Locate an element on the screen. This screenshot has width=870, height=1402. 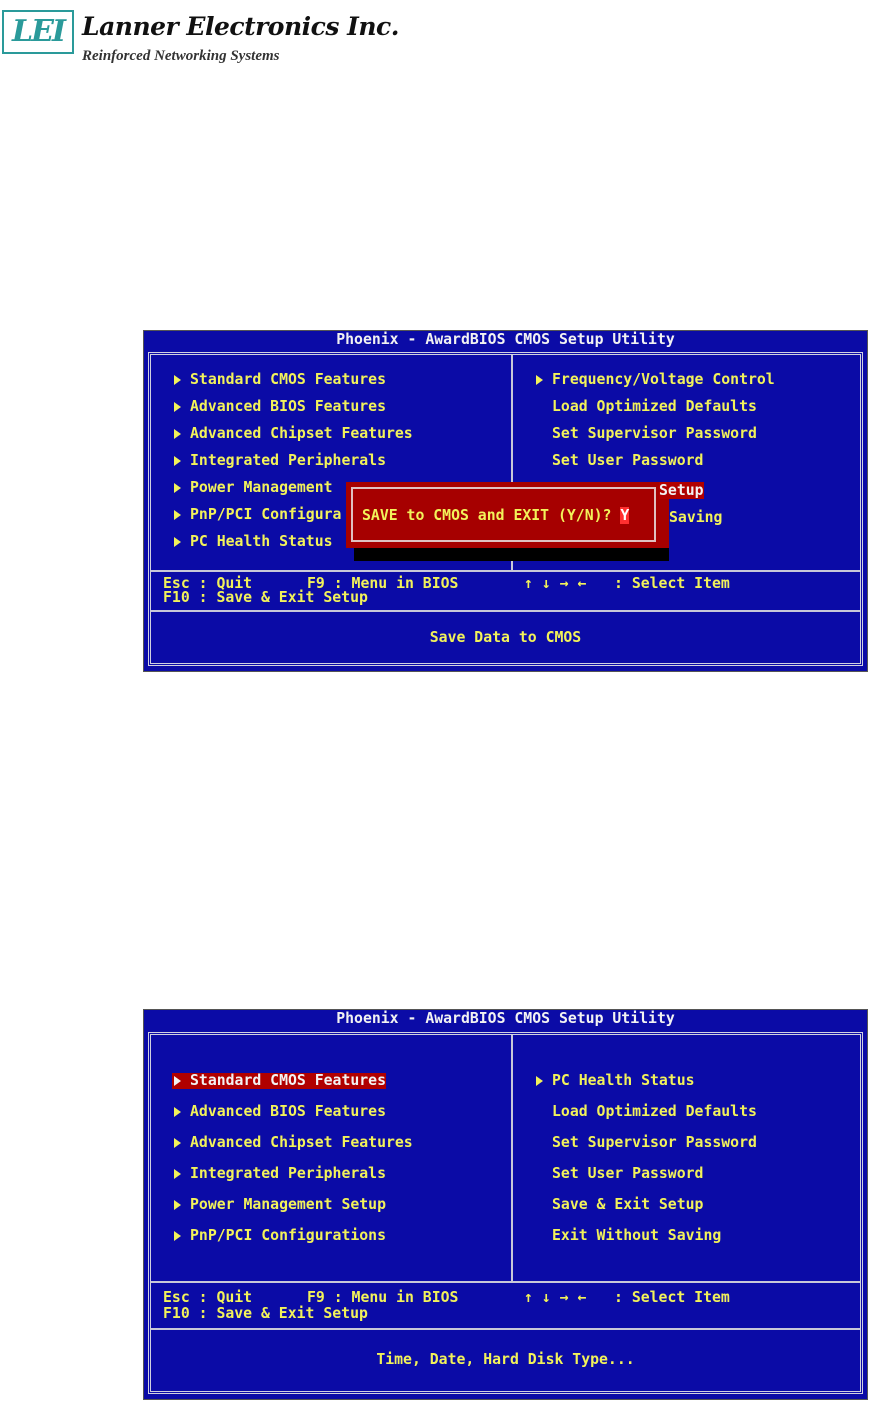
menu-item-exit-without-saving: Exit Without Saving is located at coordinates (636, 1236).